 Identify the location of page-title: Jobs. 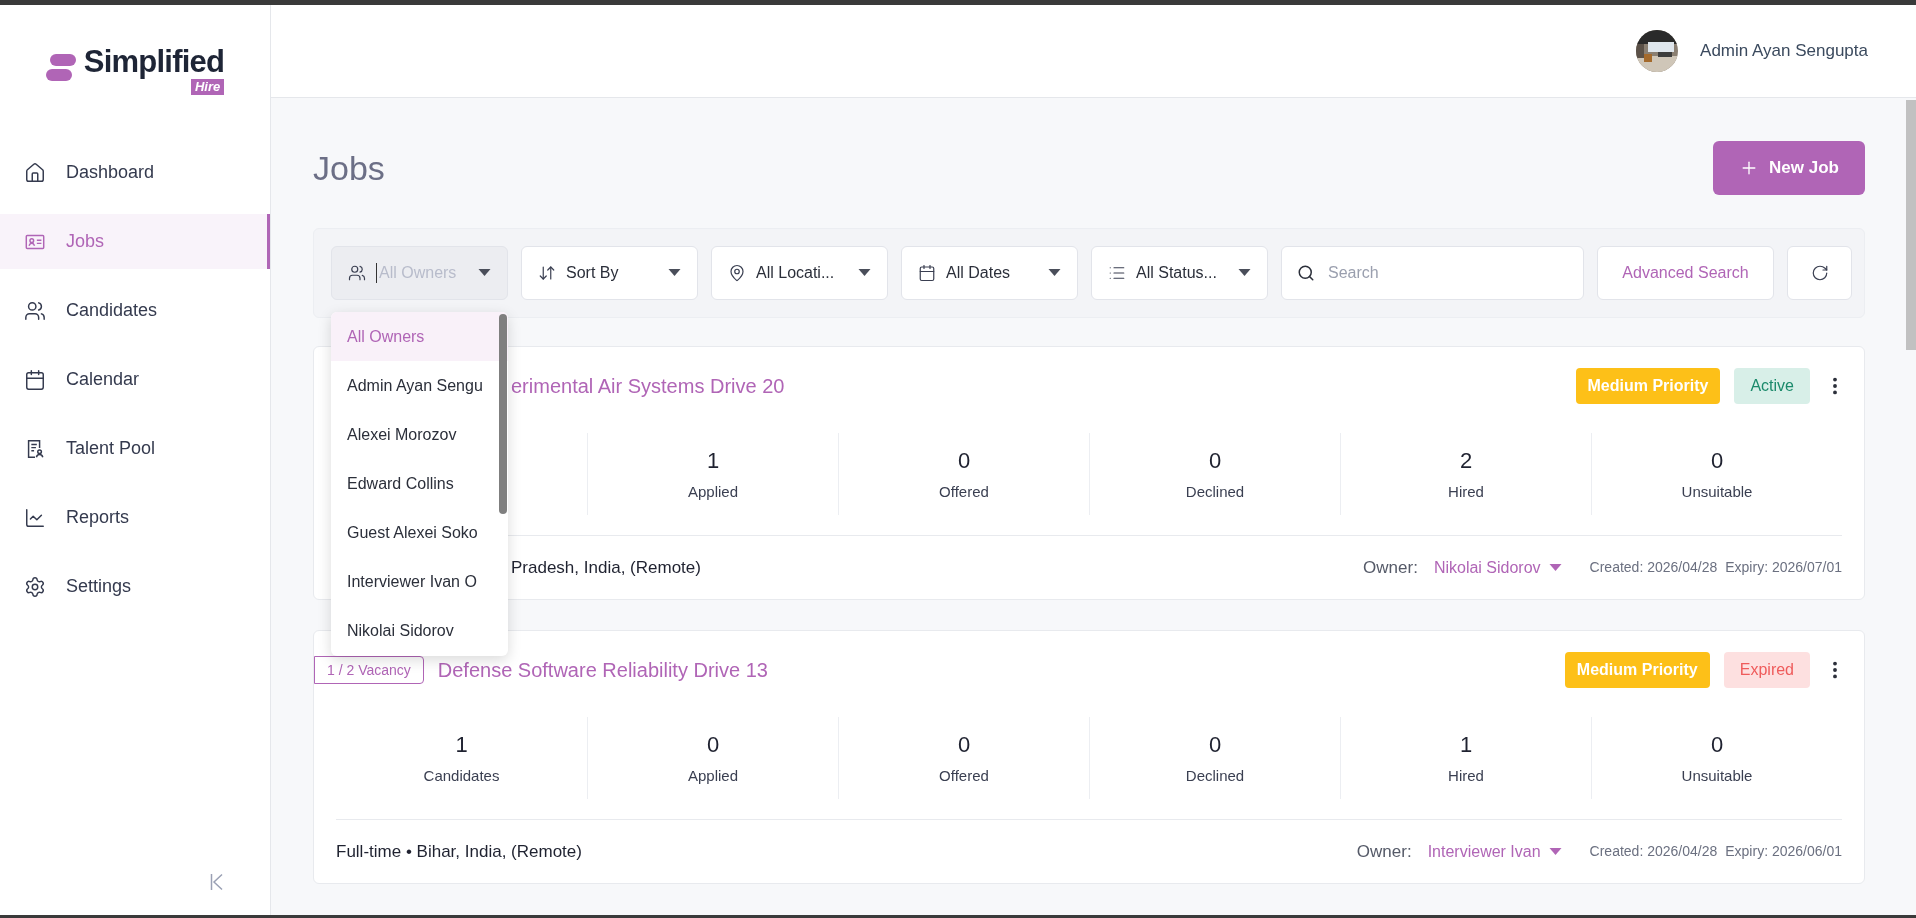
(349, 168).